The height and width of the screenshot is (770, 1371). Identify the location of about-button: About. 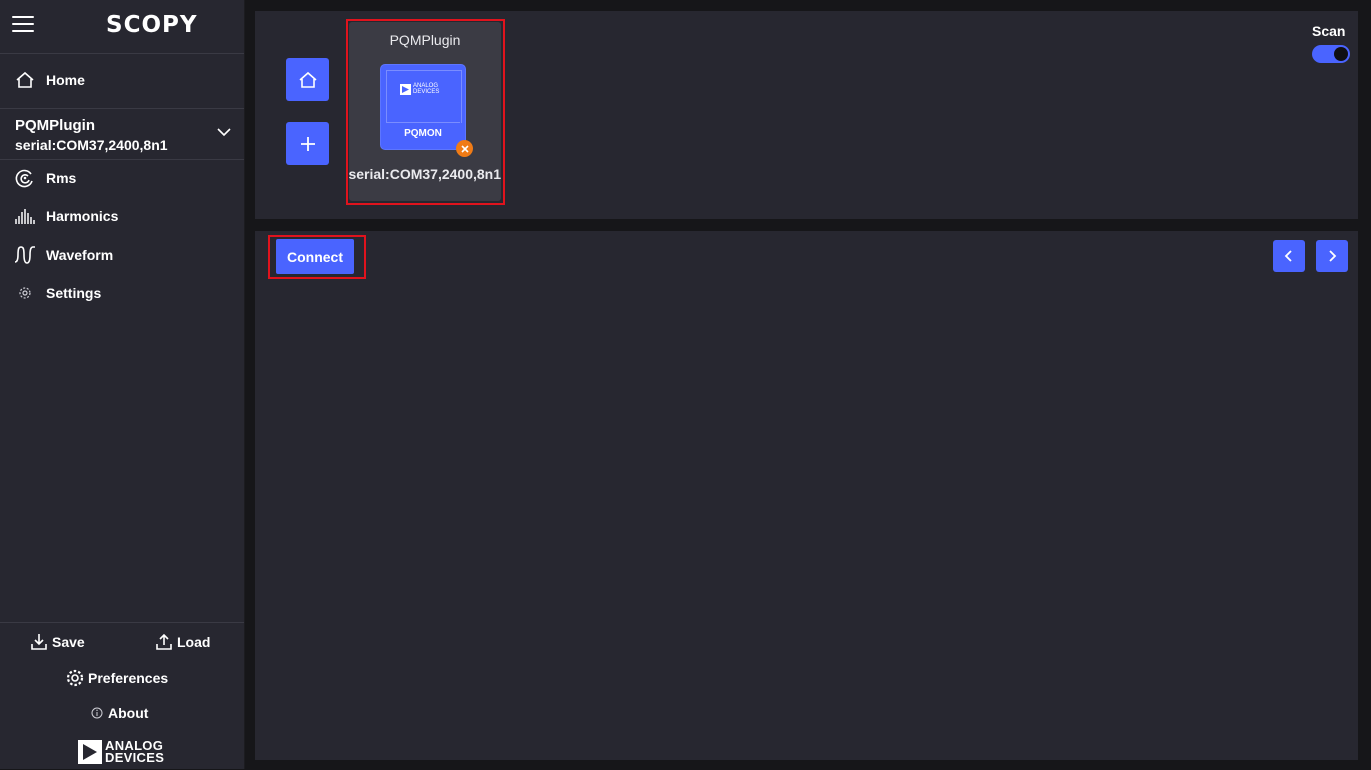
(119, 713).